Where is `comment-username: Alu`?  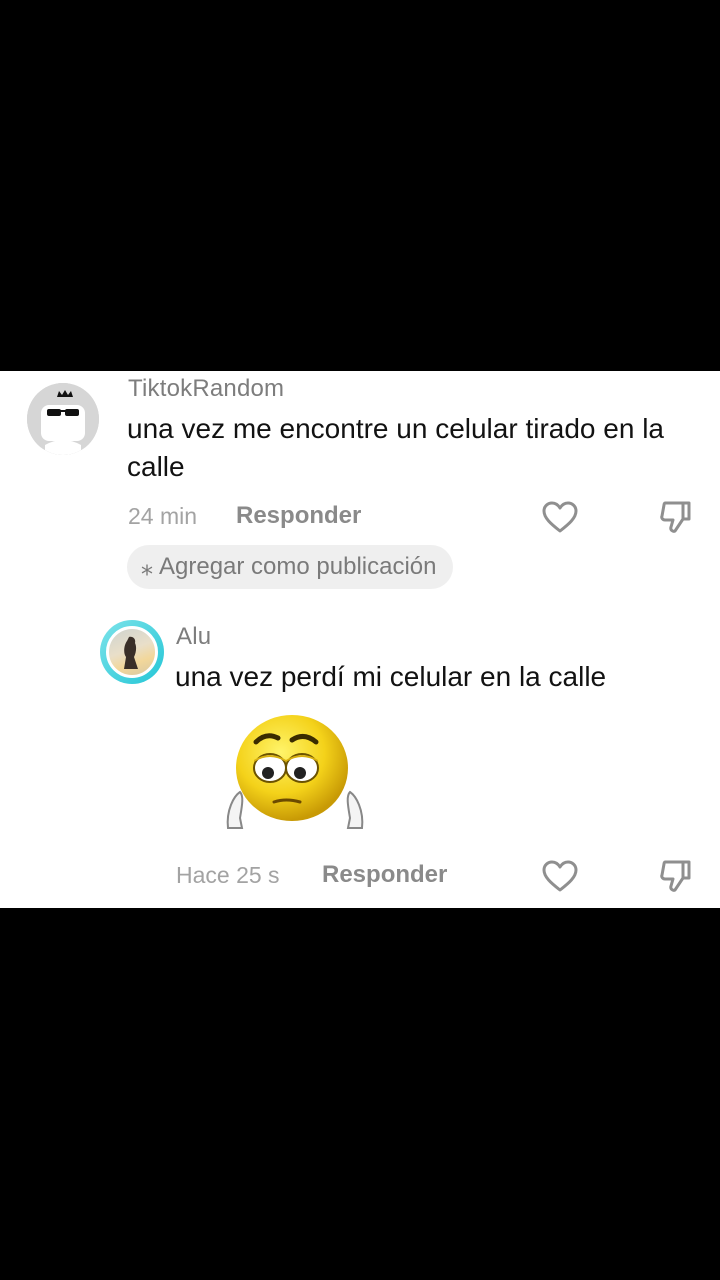 comment-username: Alu is located at coordinates (193, 637).